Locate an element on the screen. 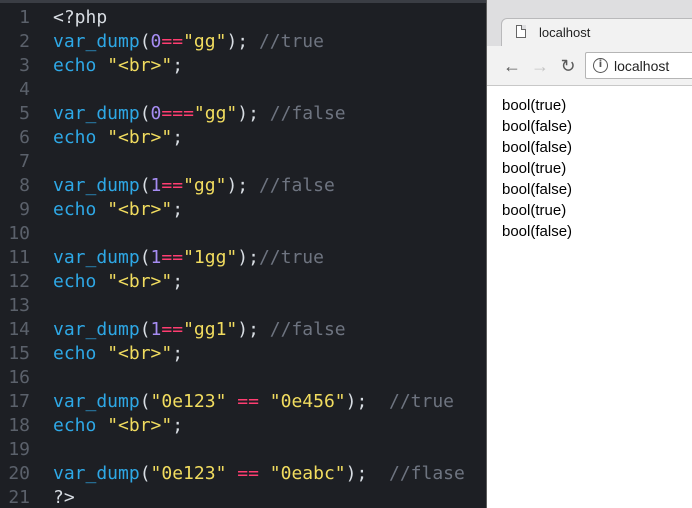 This screenshot has width=692, height=508. tab-title: localhost is located at coordinates (565, 32).